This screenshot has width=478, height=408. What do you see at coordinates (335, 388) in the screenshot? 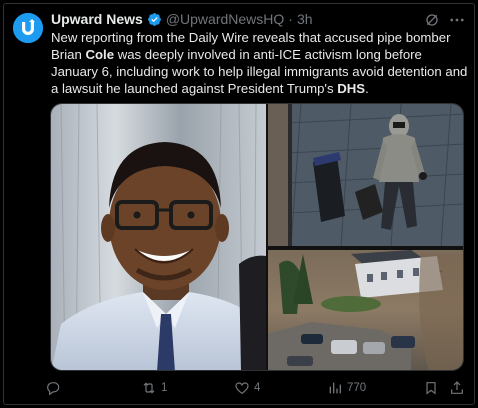
I see `views-icon` at bounding box center [335, 388].